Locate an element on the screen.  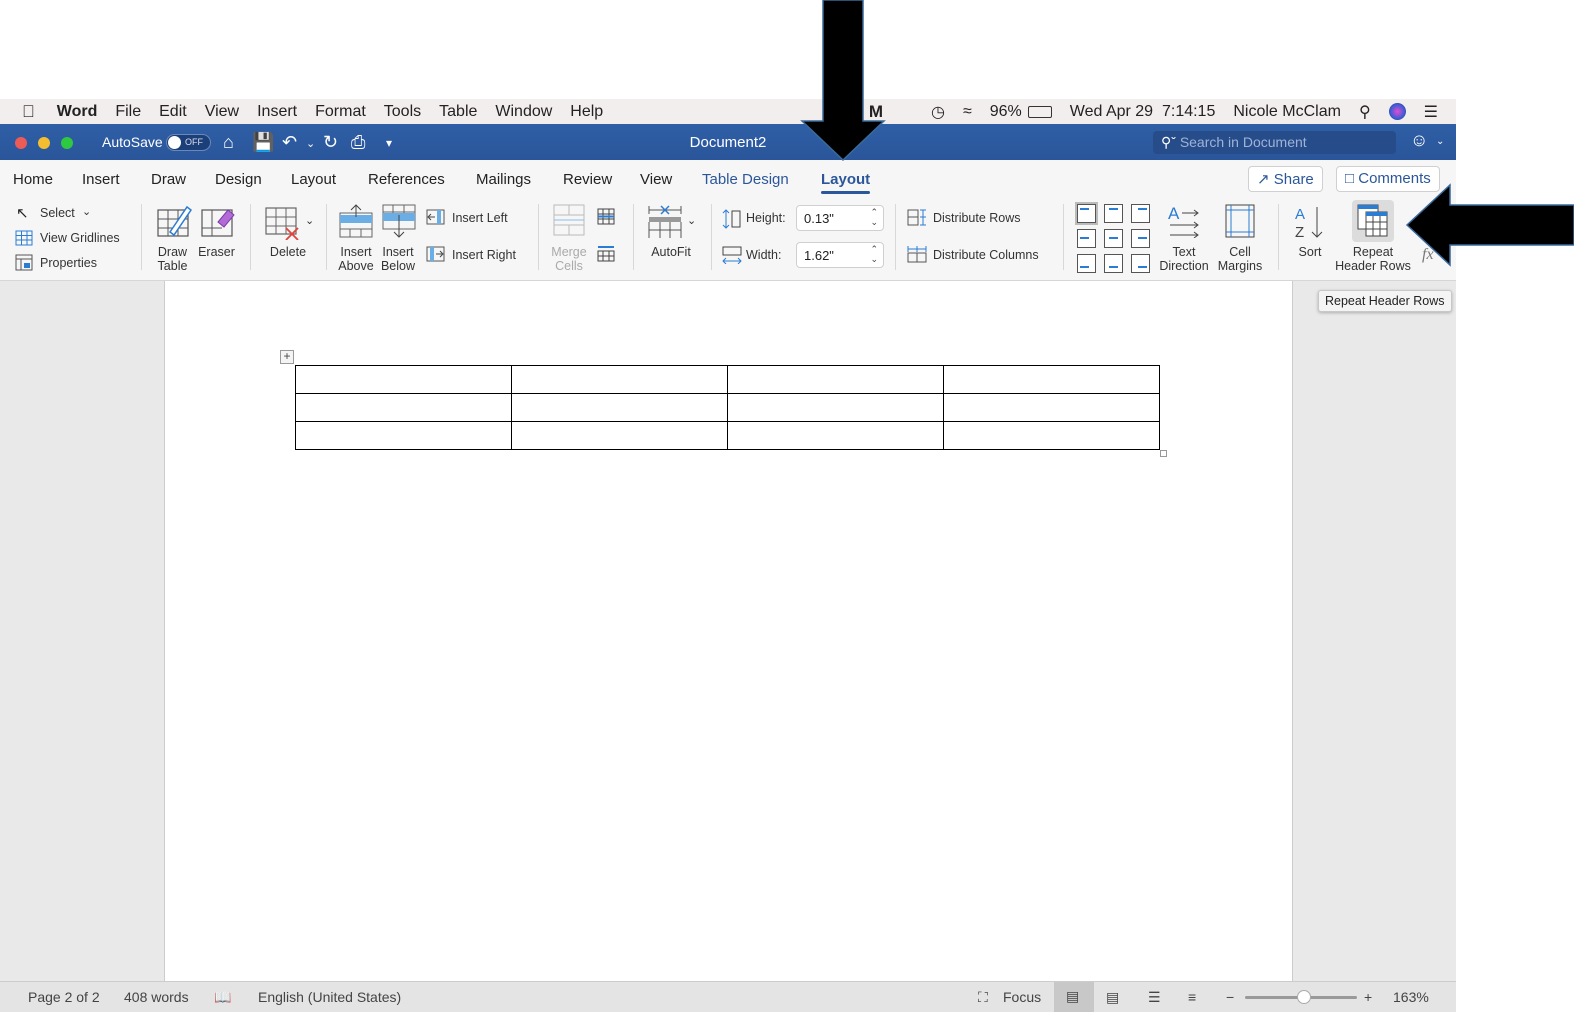
annotation-arrows is located at coordinates (1187, 133).